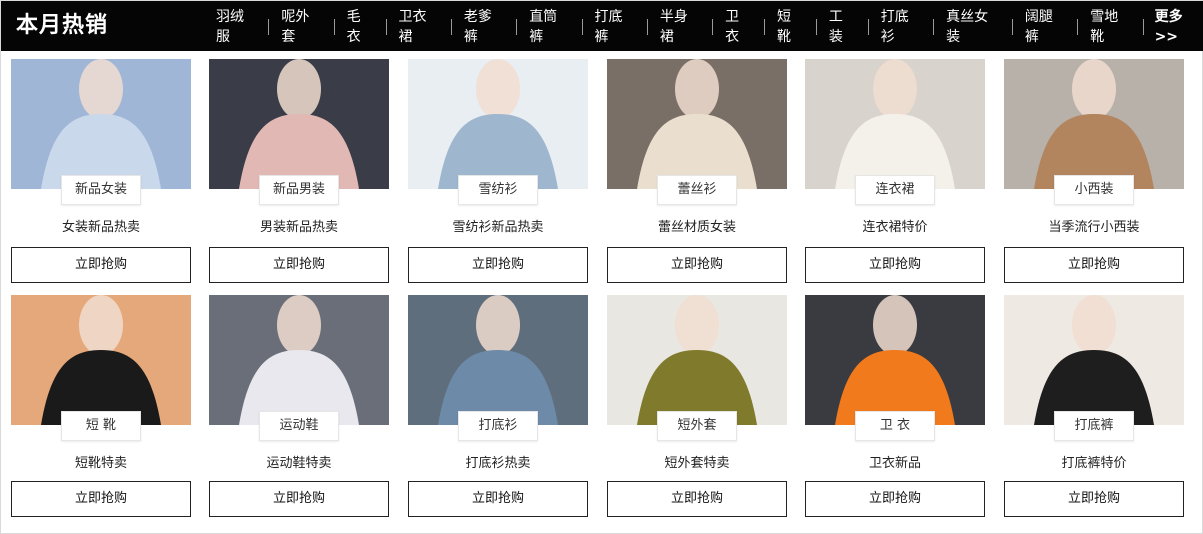 The image size is (1203, 534). Describe the element at coordinates (299, 228) in the screenshot. I see `product-description: 男装新品热卖` at that location.